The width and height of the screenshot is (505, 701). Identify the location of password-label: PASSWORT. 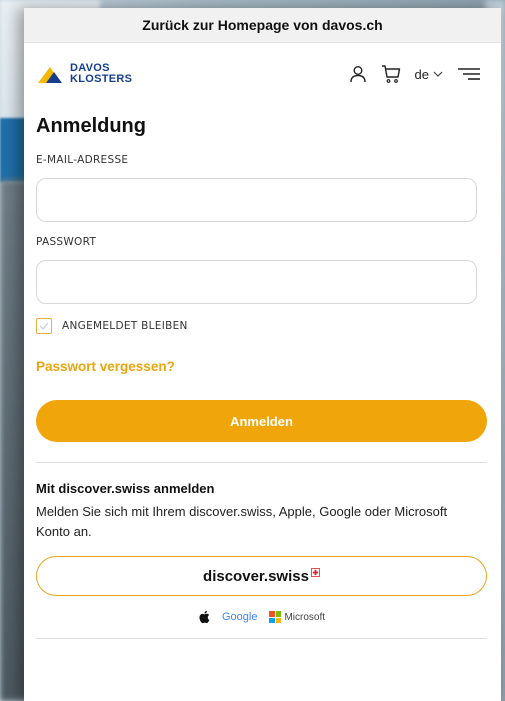
(66, 242).